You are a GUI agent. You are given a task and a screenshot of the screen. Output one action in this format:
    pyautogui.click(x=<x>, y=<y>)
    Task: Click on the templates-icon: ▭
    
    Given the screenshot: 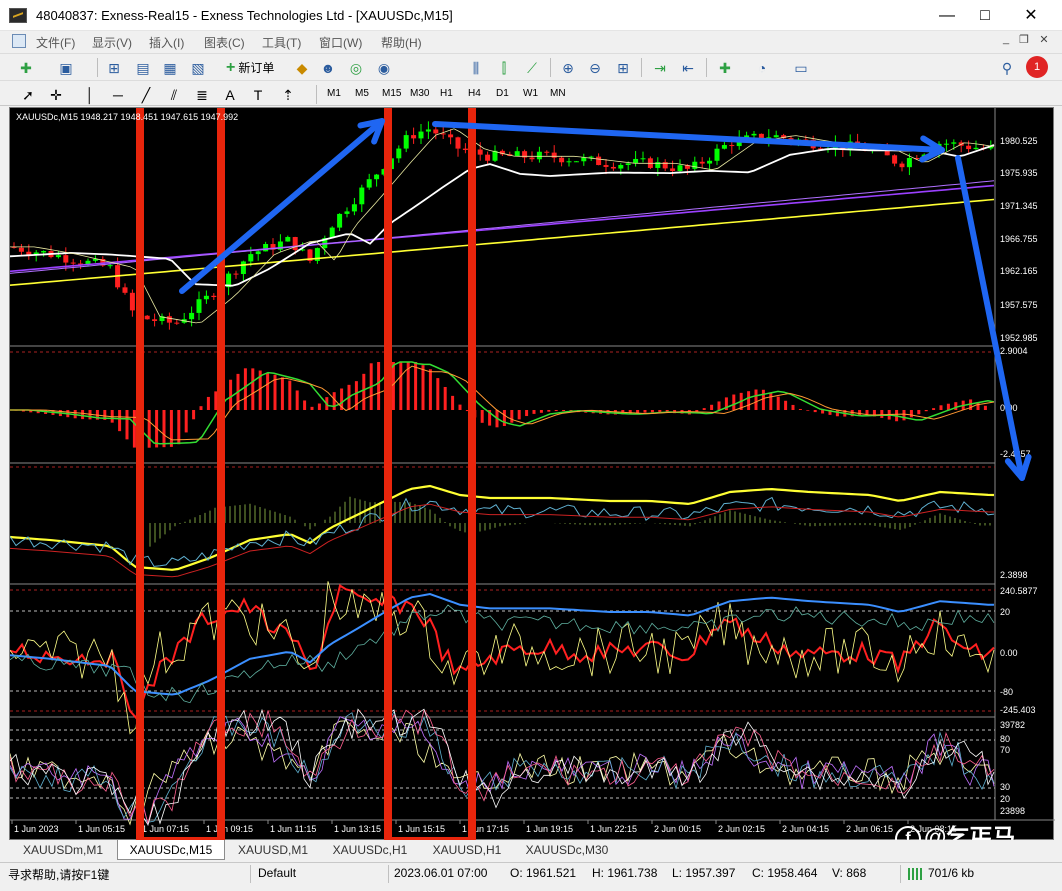 What is the action you would take?
    pyautogui.click(x=801, y=68)
    